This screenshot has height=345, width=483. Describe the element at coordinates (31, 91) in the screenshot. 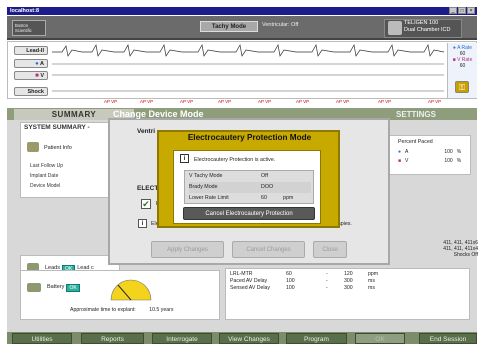

I see `shock-lead-button: Shock` at that location.